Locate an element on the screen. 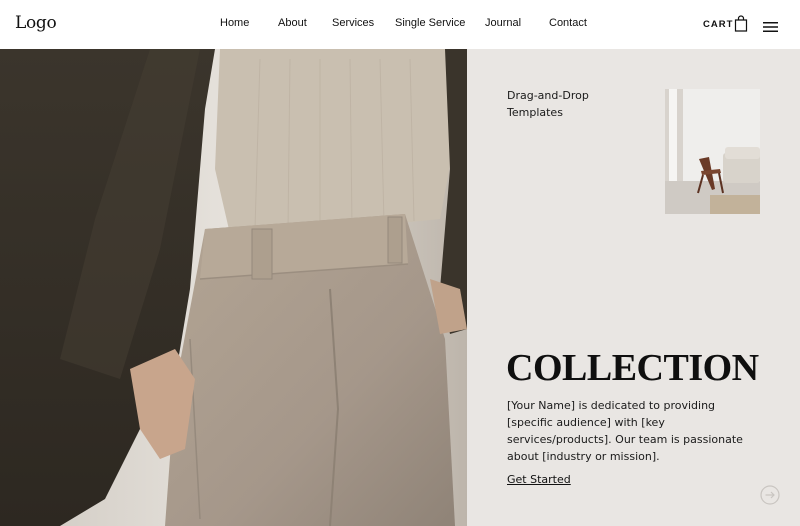 This screenshot has height=526, width=800. bag-icon is located at coordinates (741, 23).